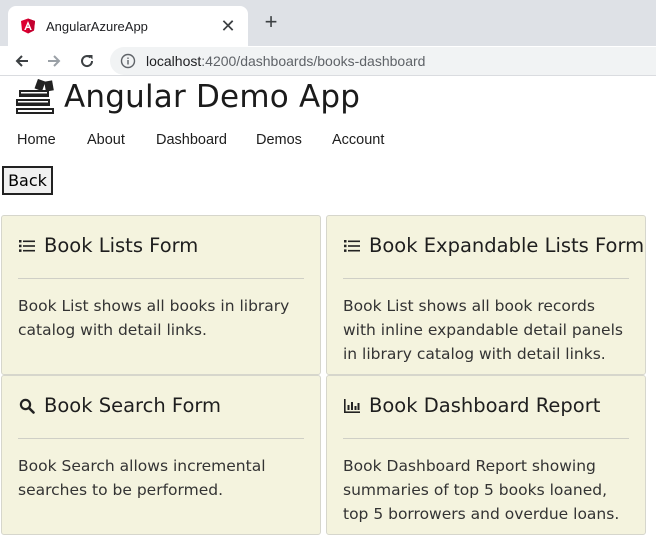 The image size is (656, 551). I want to click on reload-icon, so click(87, 61).